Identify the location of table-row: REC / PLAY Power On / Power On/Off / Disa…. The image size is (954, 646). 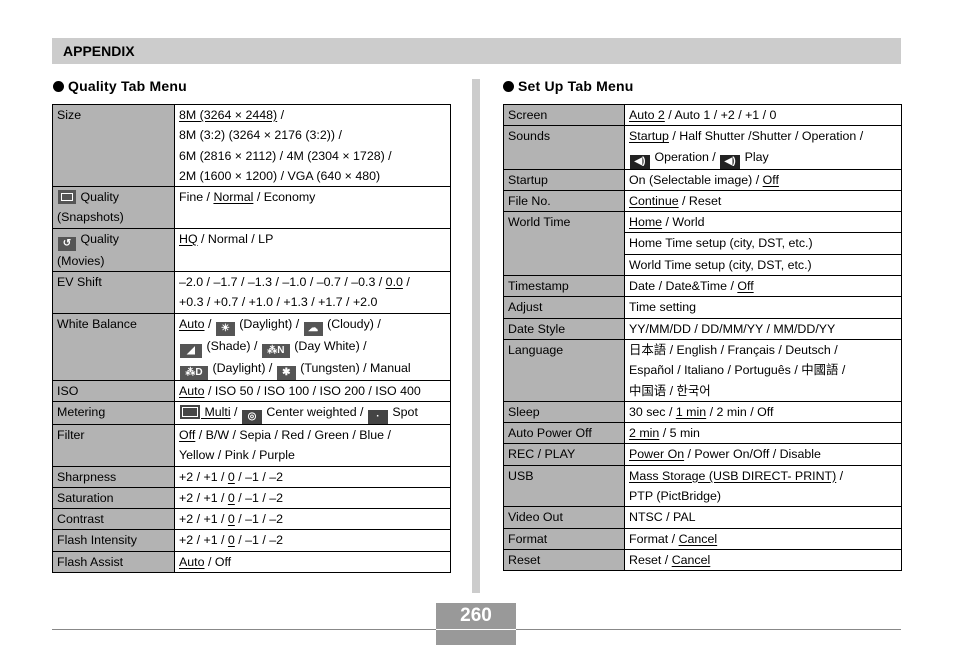
(702, 454).